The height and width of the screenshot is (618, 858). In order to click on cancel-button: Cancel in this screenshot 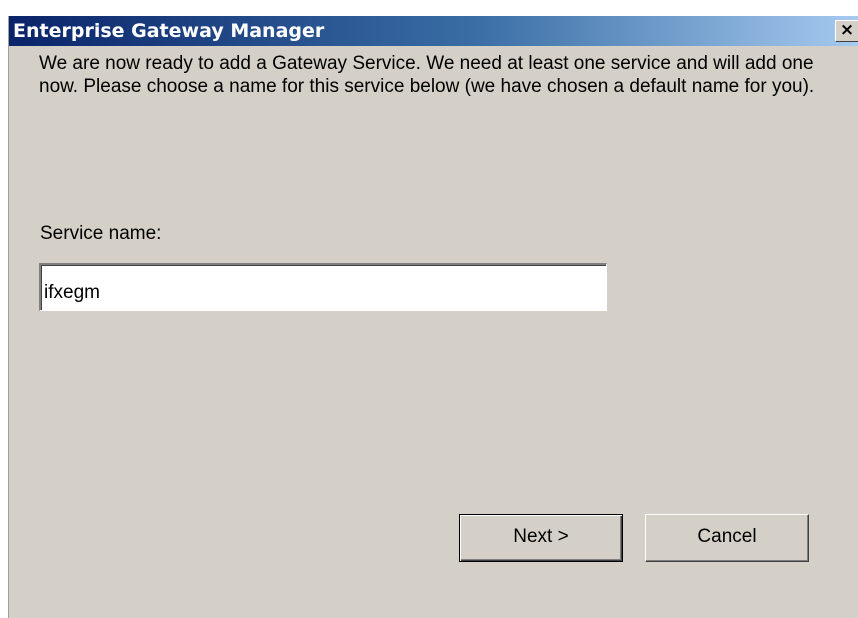, I will do `click(727, 538)`.